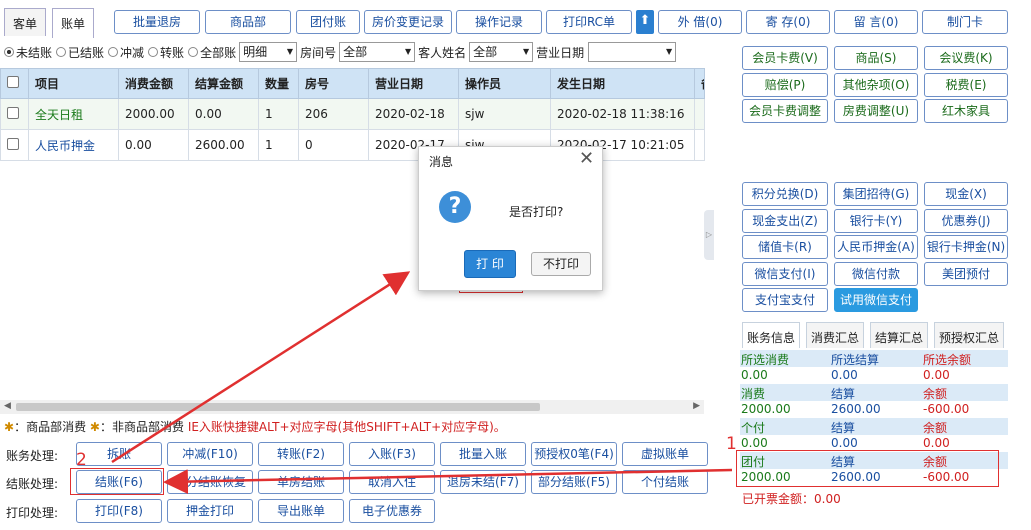 This screenshot has width=1031, height=530. Describe the element at coordinates (536, 212) in the screenshot. I see `dialog-message: 是否打印?` at that location.